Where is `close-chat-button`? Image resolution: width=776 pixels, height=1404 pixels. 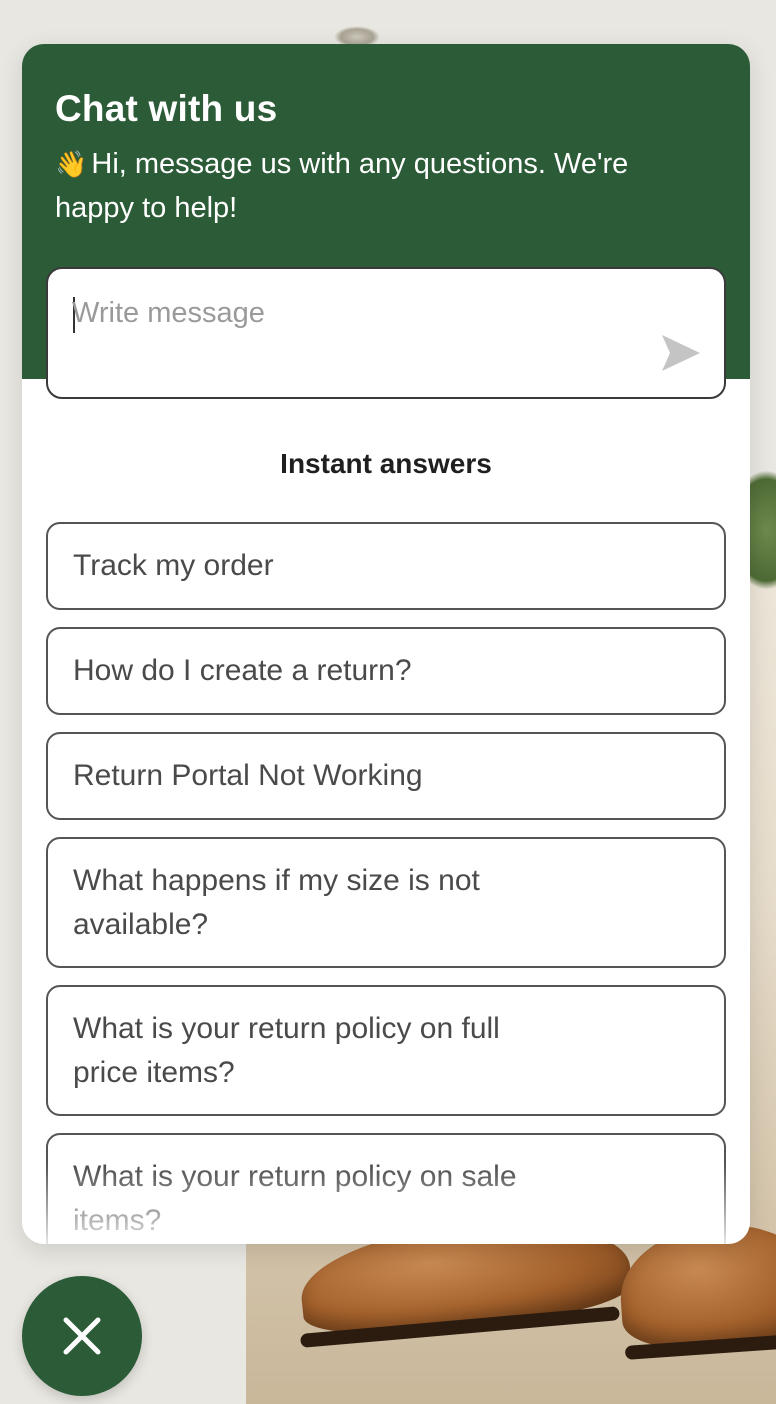
close-chat-button is located at coordinates (82, 1336).